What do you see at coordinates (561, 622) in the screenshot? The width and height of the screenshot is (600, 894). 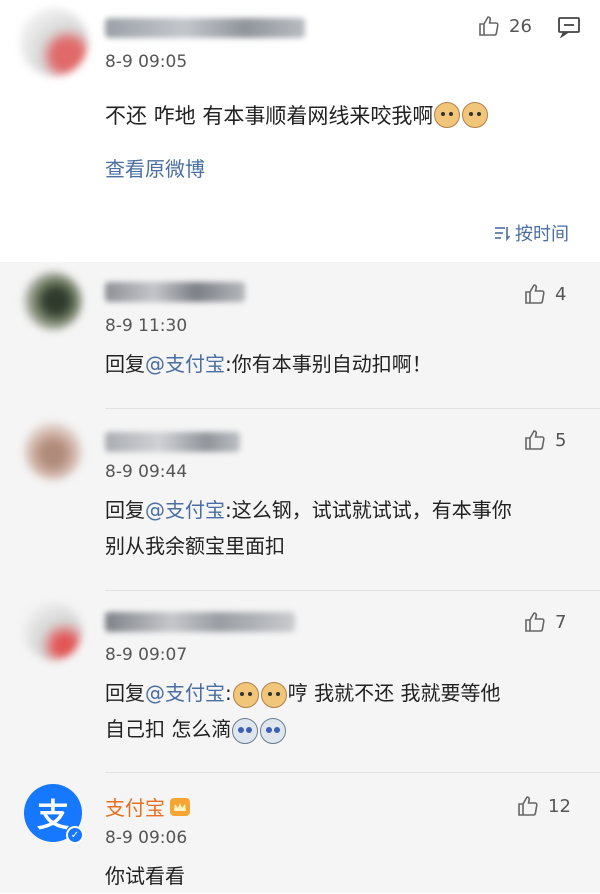 I see `like-count: 7` at bounding box center [561, 622].